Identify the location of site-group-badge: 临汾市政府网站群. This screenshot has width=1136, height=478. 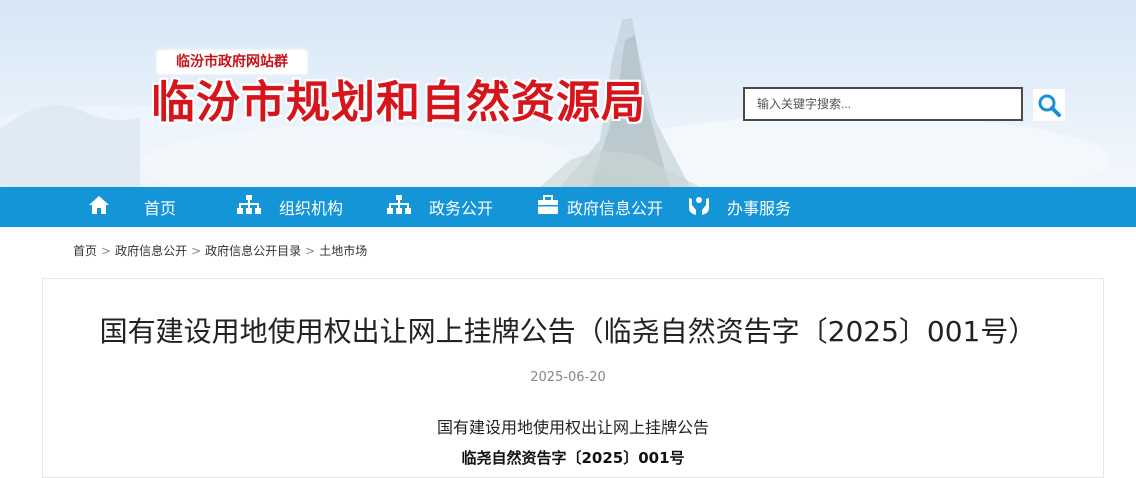
(232, 62).